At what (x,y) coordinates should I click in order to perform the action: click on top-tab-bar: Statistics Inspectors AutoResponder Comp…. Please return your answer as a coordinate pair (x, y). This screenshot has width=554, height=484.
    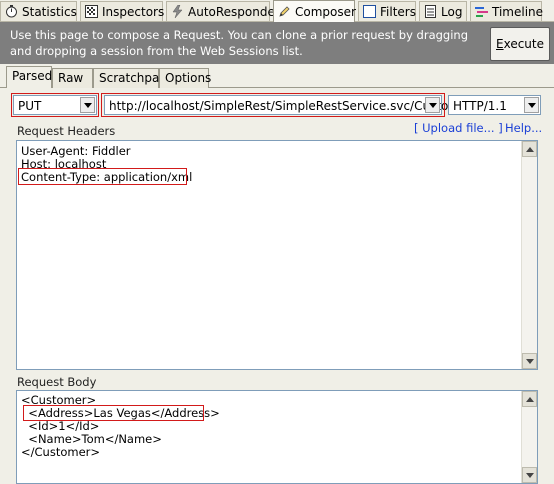
    Looking at the image, I should click on (277, 11).